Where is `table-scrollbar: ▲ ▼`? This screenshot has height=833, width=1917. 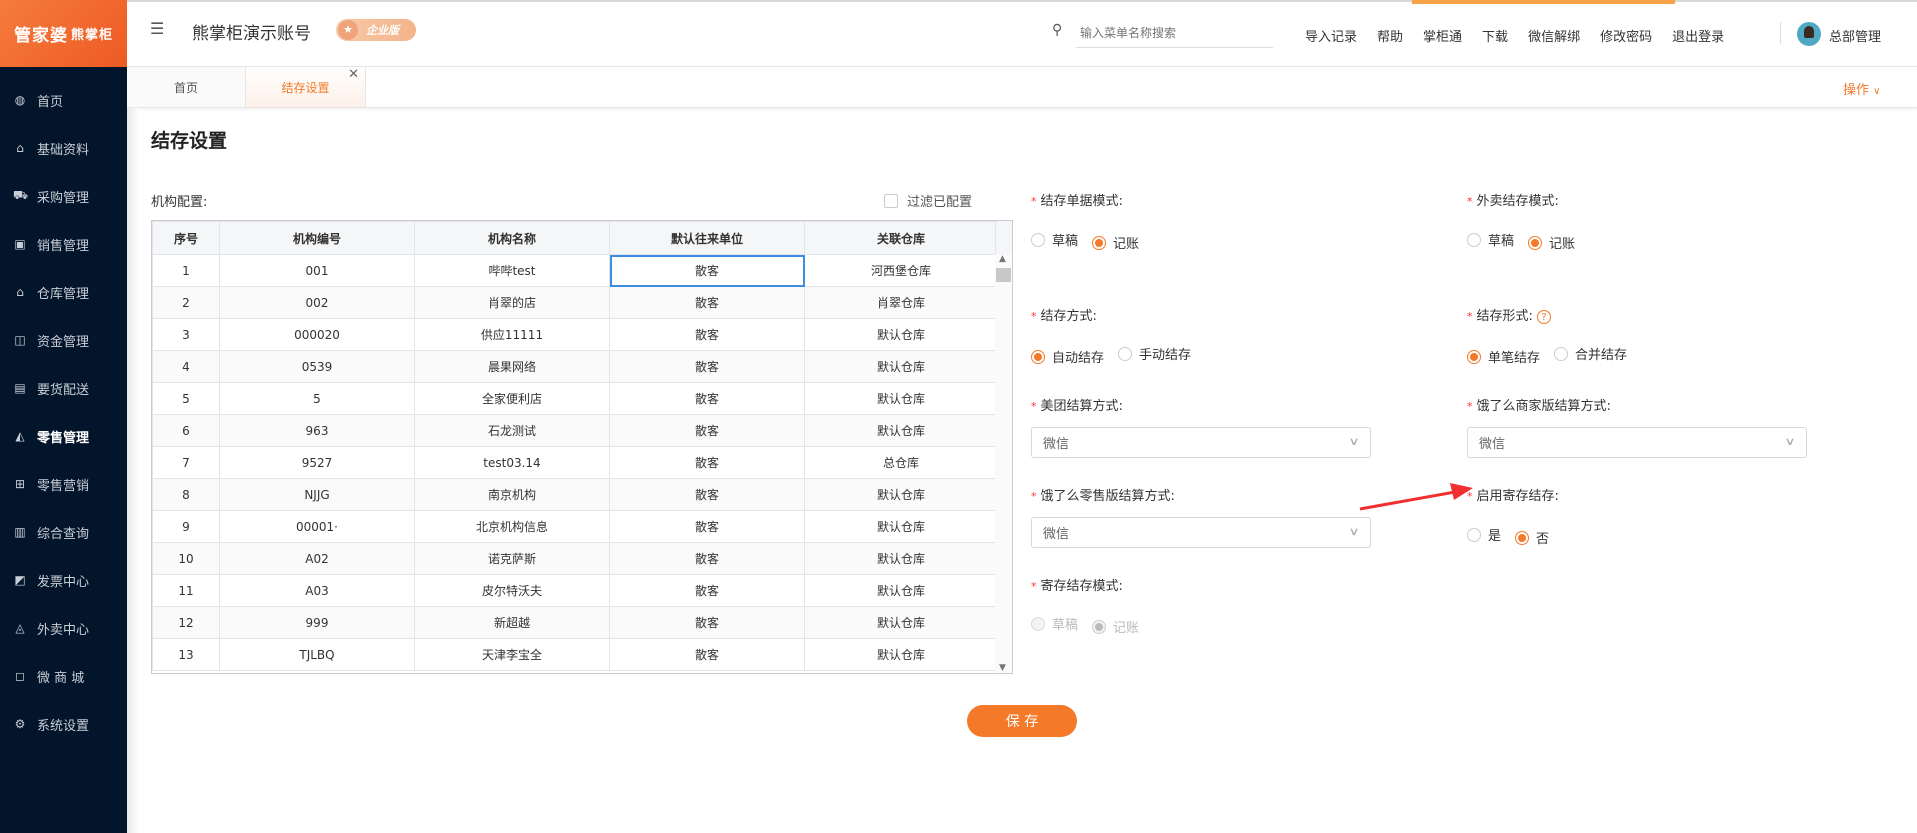
table-scrollbar: ▲ ▼ is located at coordinates (1003, 463).